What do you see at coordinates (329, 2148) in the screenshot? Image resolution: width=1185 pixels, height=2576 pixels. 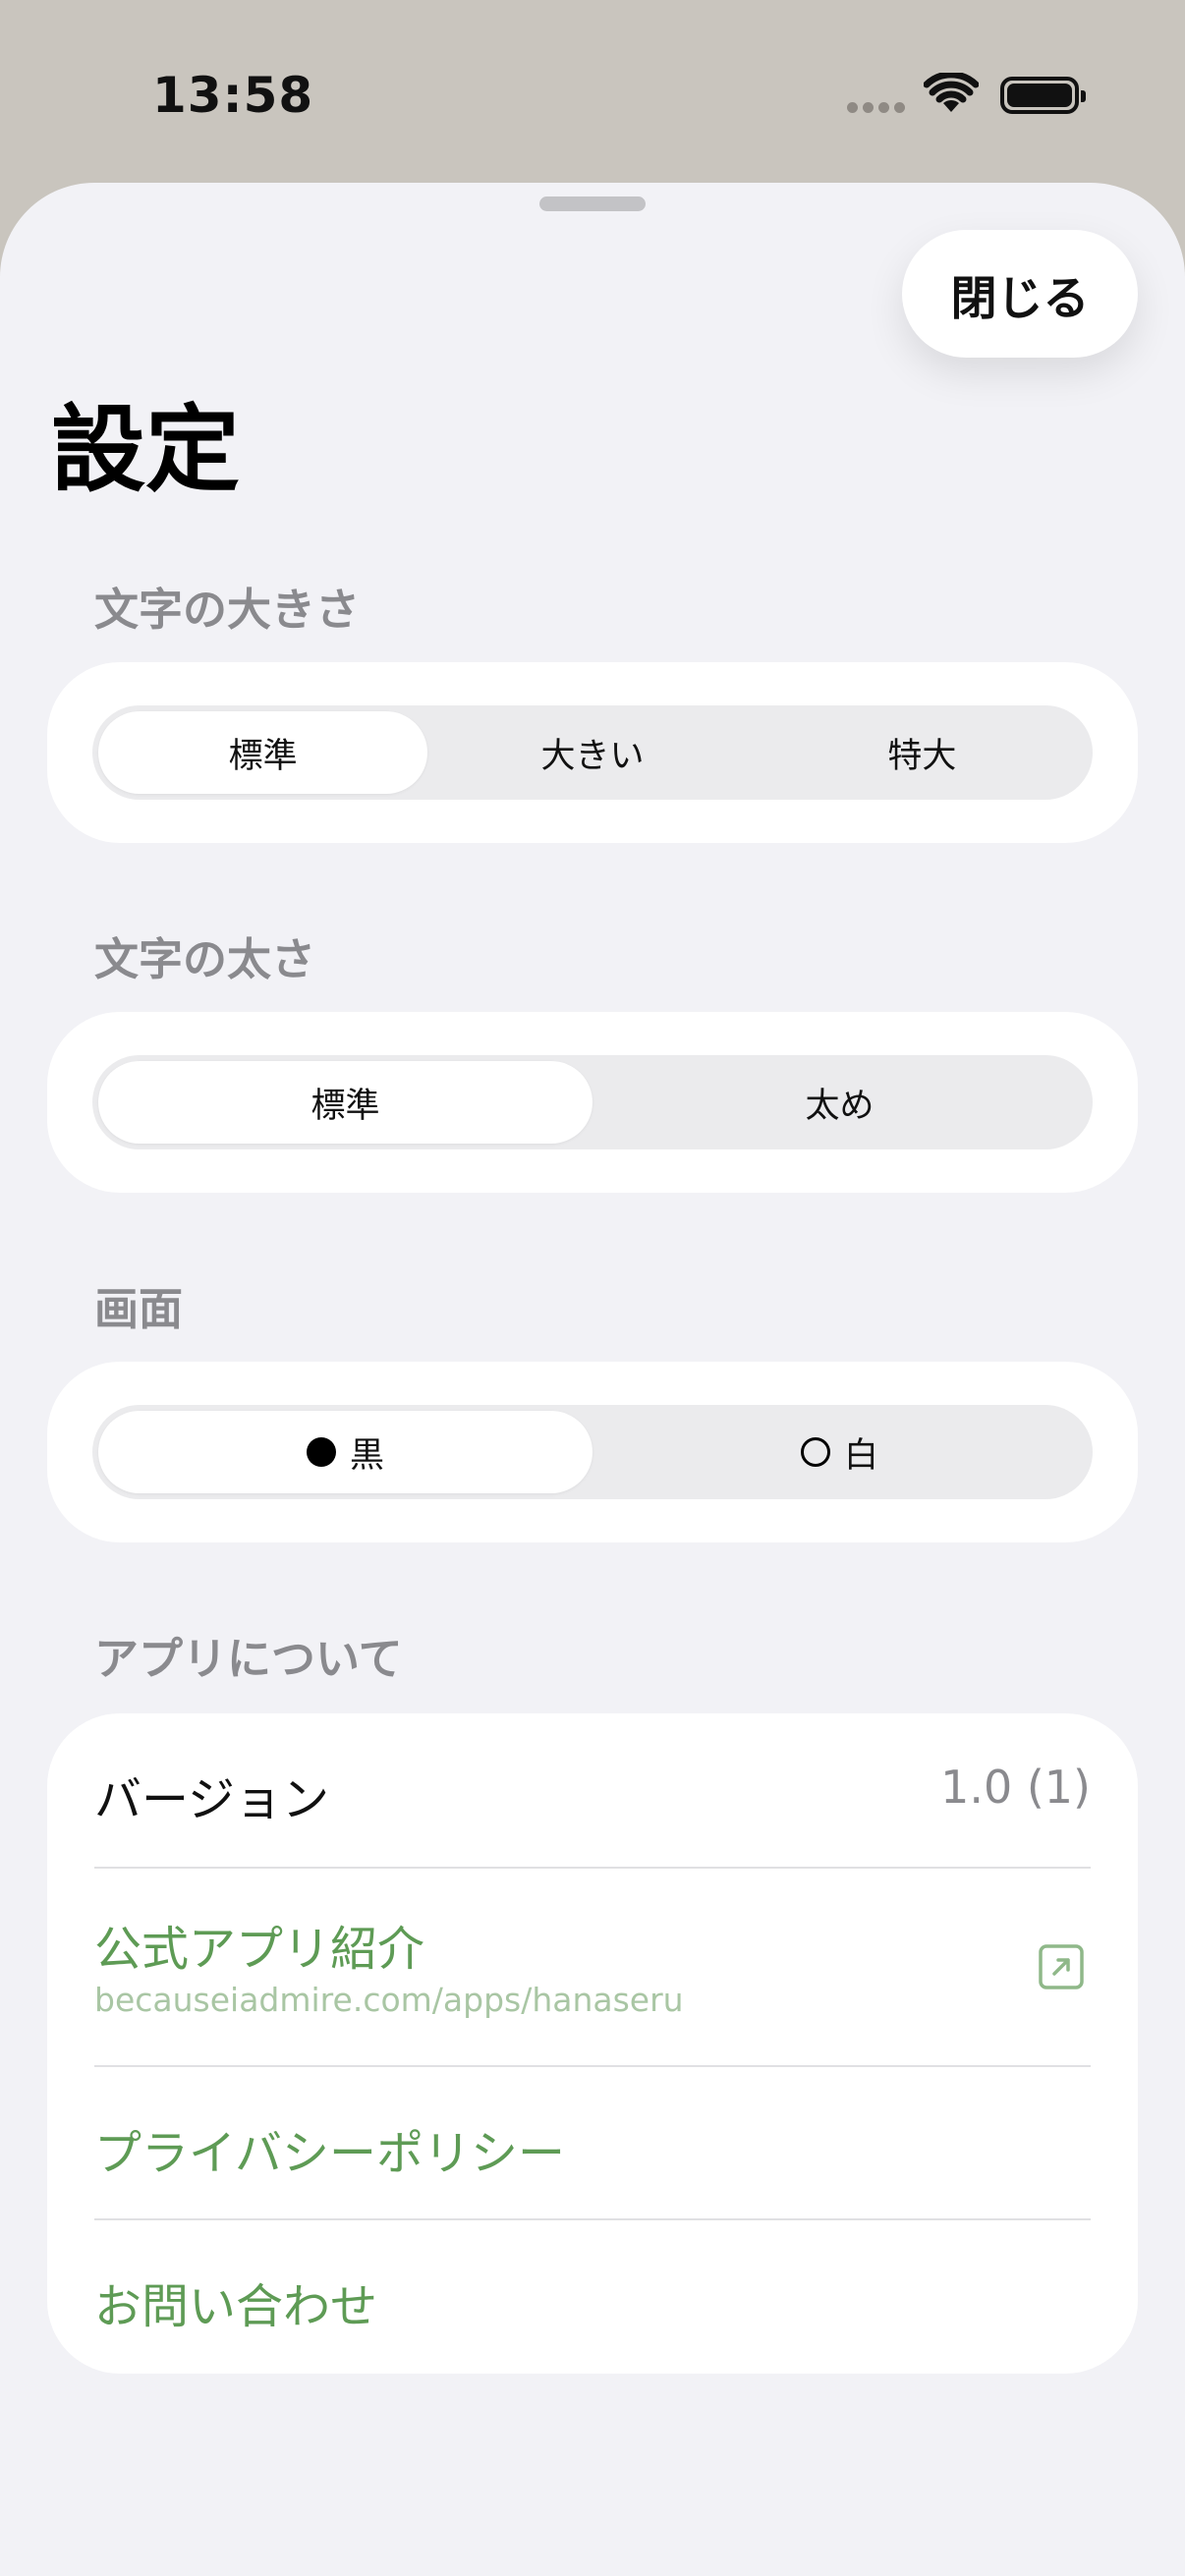 I see `privacy-policy-link: プライバシーポリシー` at bounding box center [329, 2148].